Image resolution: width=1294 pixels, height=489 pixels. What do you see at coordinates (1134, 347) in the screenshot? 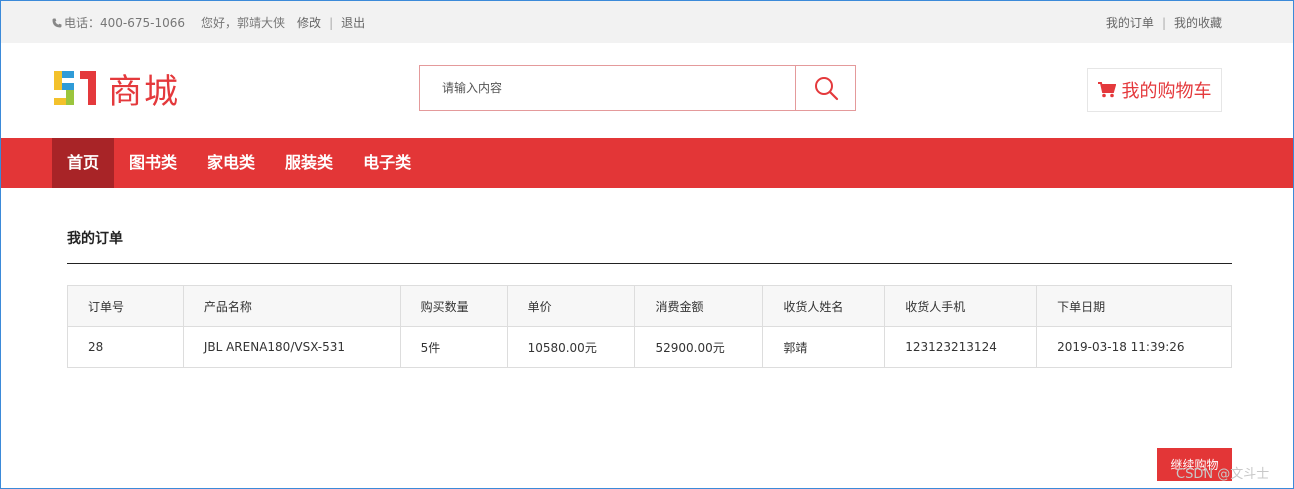
I see `order-date-cell: 2019-03-18 11:39:26` at bounding box center [1134, 347].